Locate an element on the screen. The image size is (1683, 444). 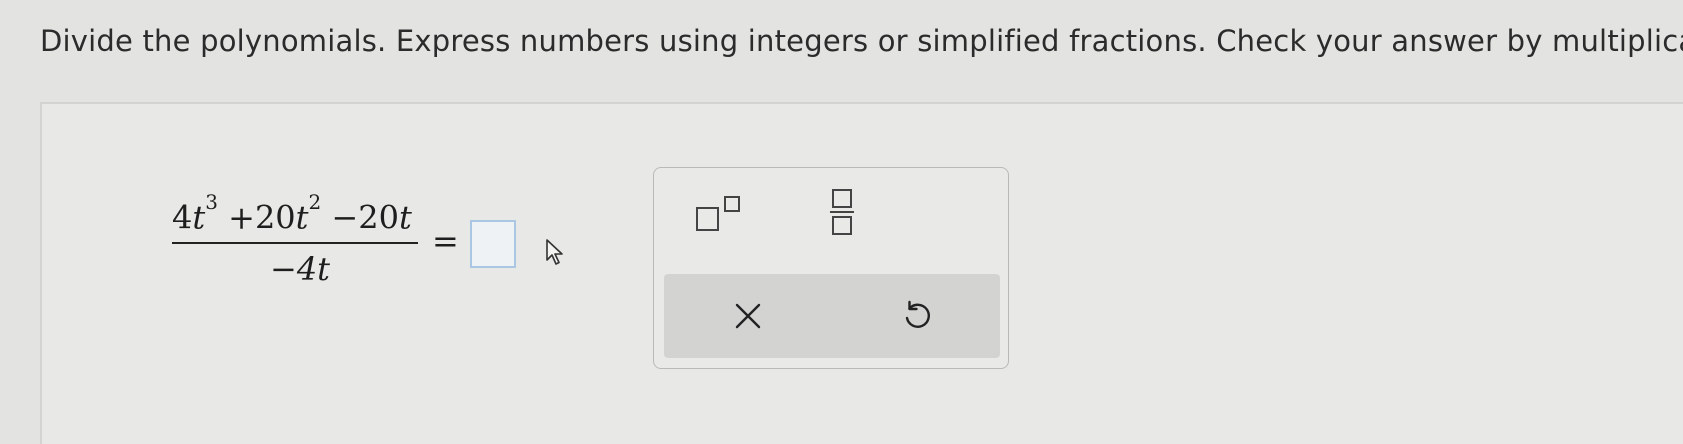
exponent-template-button is located at coordinates (724, 214).